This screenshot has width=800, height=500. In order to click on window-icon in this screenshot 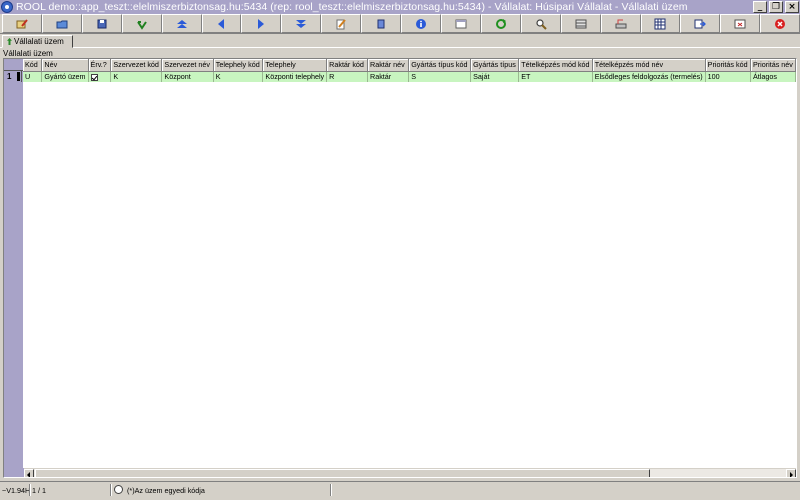, I will do `click(461, 23)`.